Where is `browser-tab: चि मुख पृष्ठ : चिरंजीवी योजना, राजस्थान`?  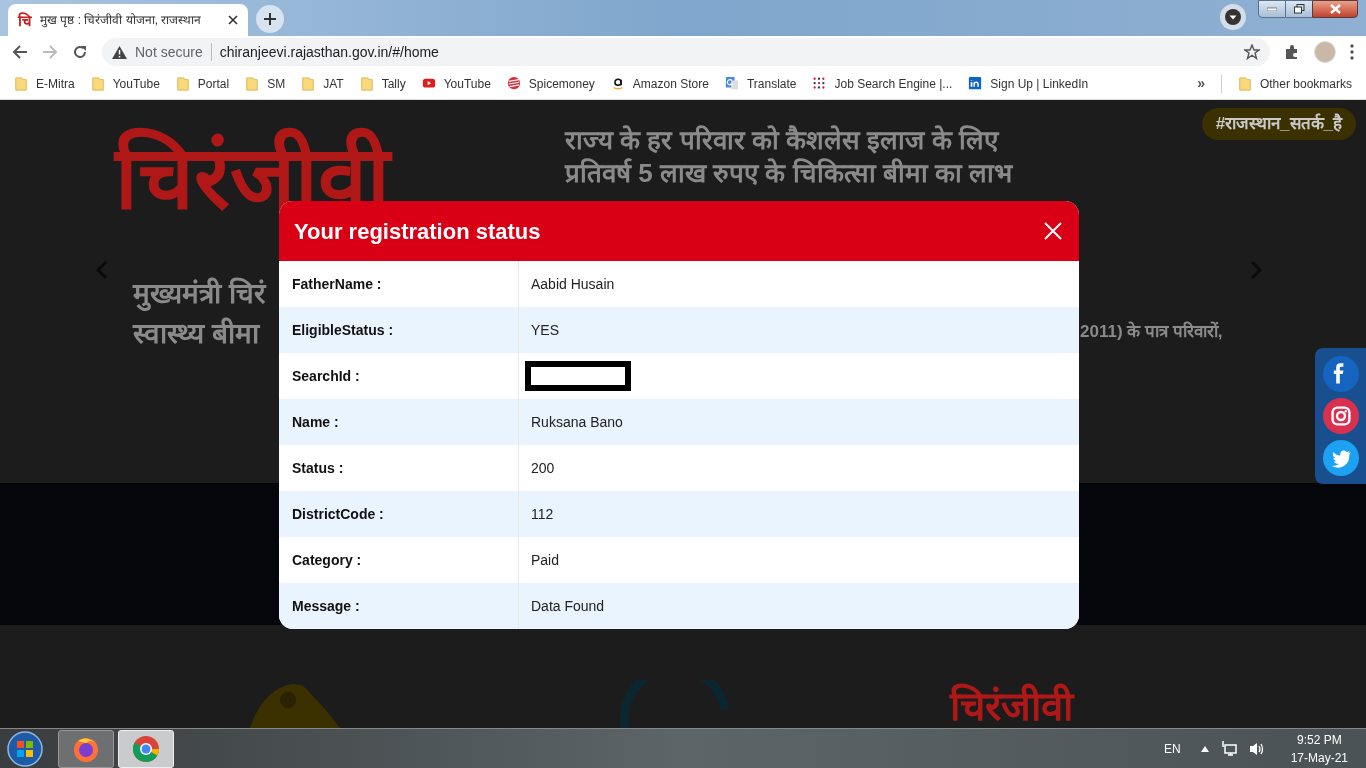 browser-tab: चि मुख पृष्ठ : चिरंजीवी योजना, राजस्थान is located at coordinates (128, 20).